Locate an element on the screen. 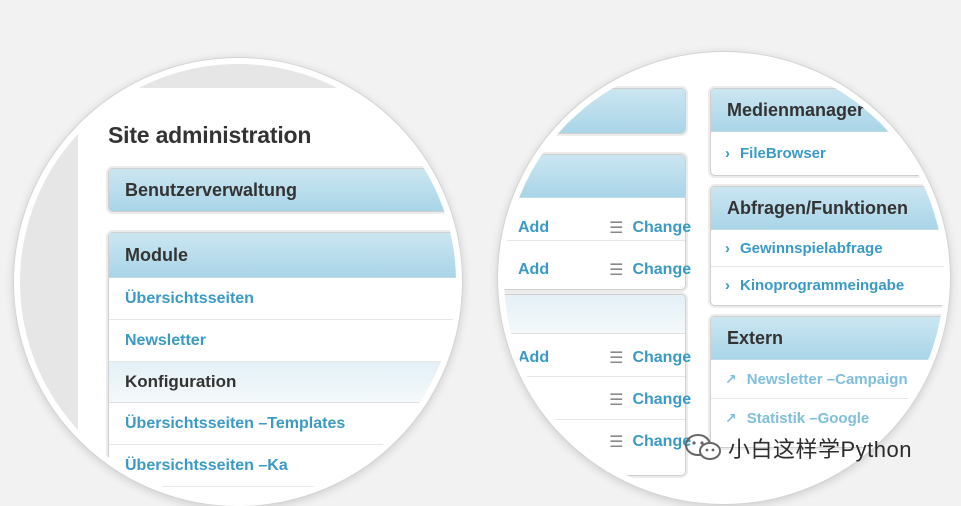  newsletter-campaign-link: ↗ Newsletter –Campaign is located at coordinates (827, 379).